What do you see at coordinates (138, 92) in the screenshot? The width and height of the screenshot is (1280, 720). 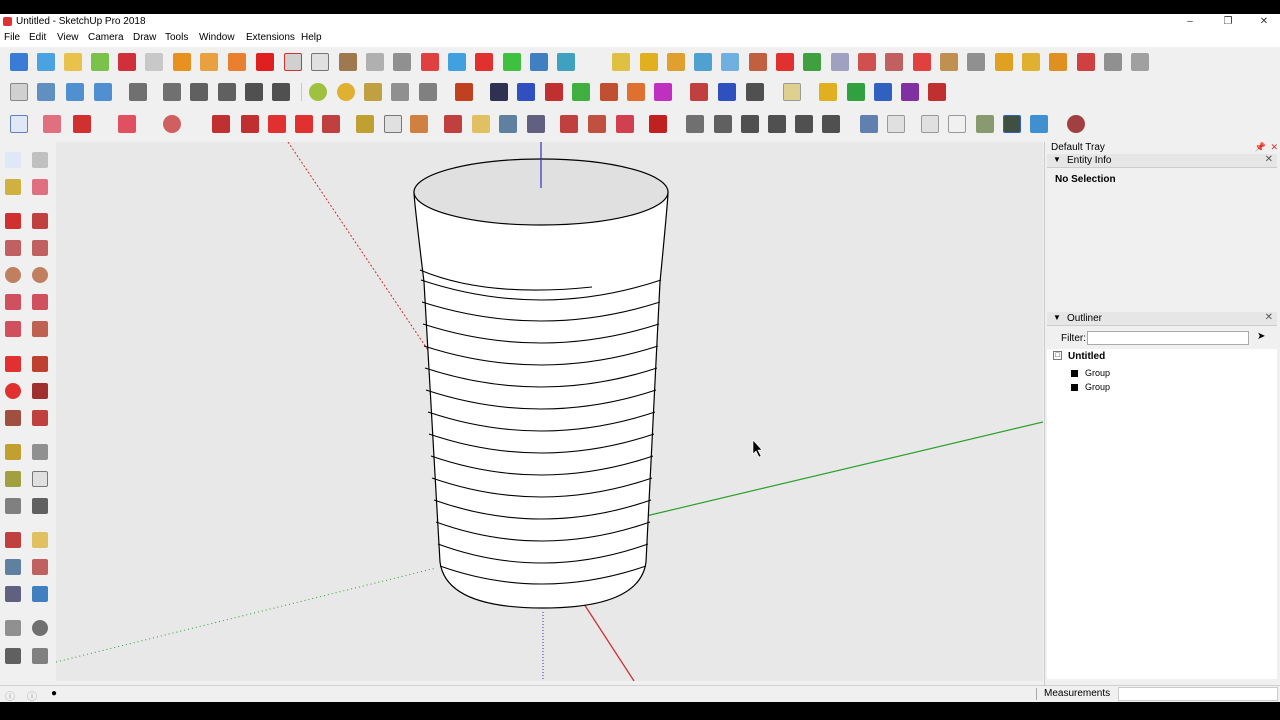 I see `hidden-line-icon` at bounding box center [138, 92].